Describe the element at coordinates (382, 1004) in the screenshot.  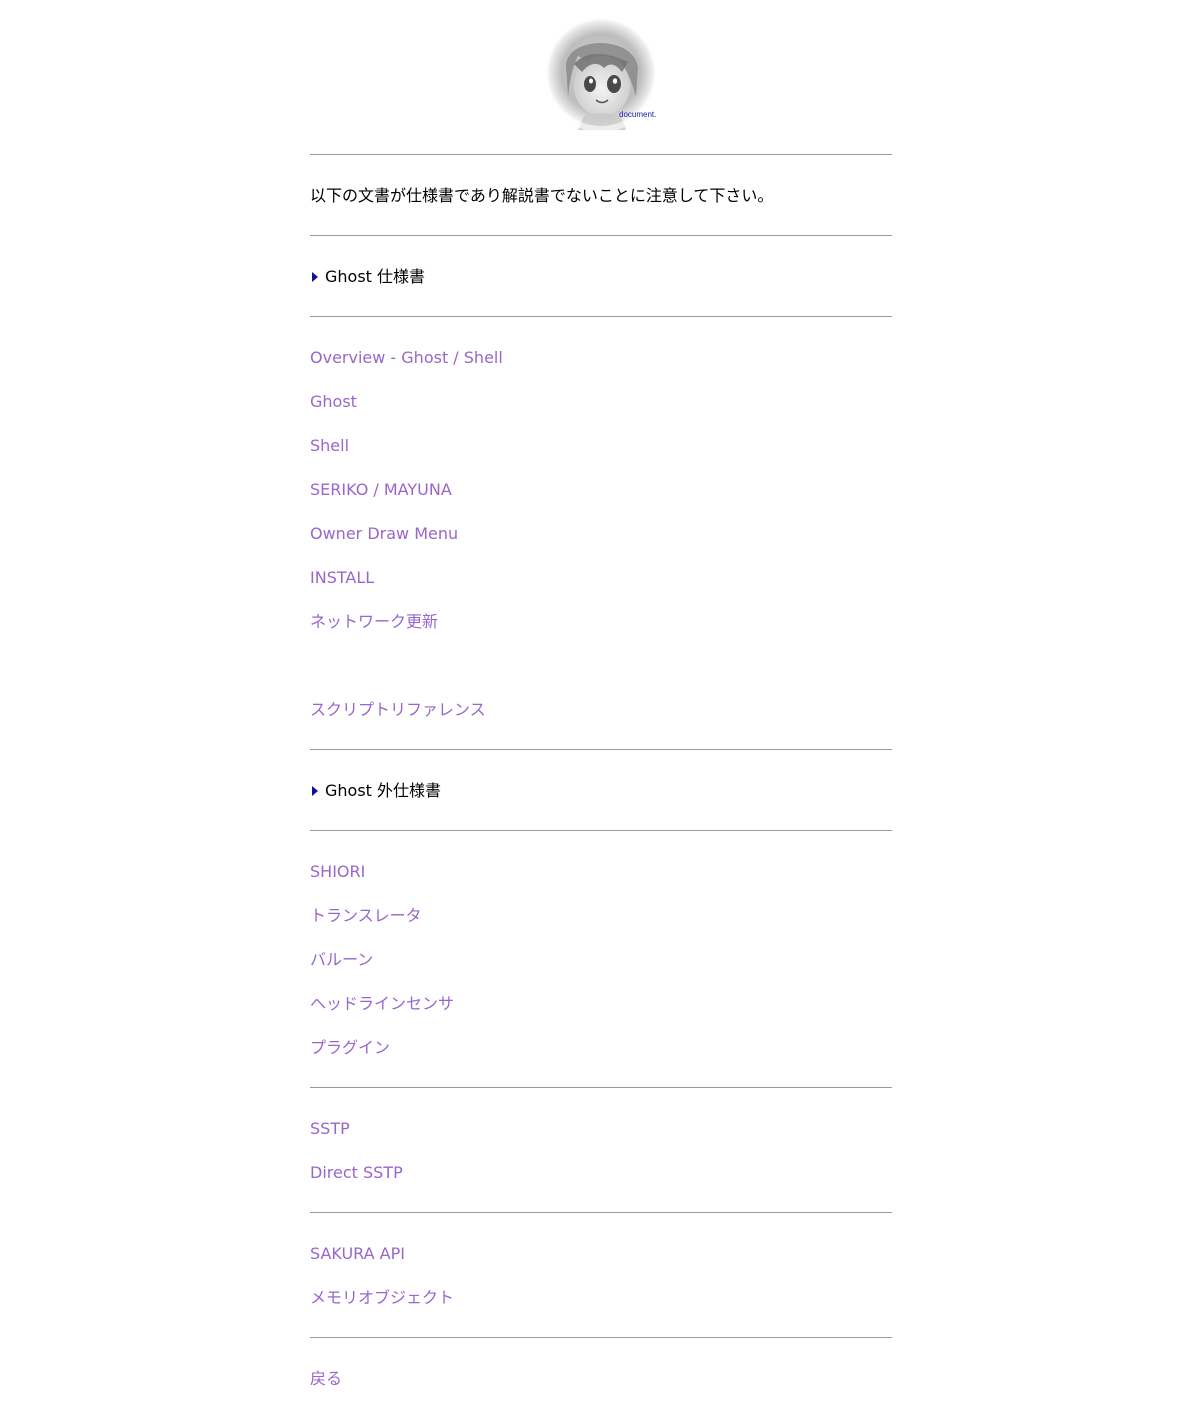
I see `link-headline-sensor: ヘッドラインセンサ` at that location.